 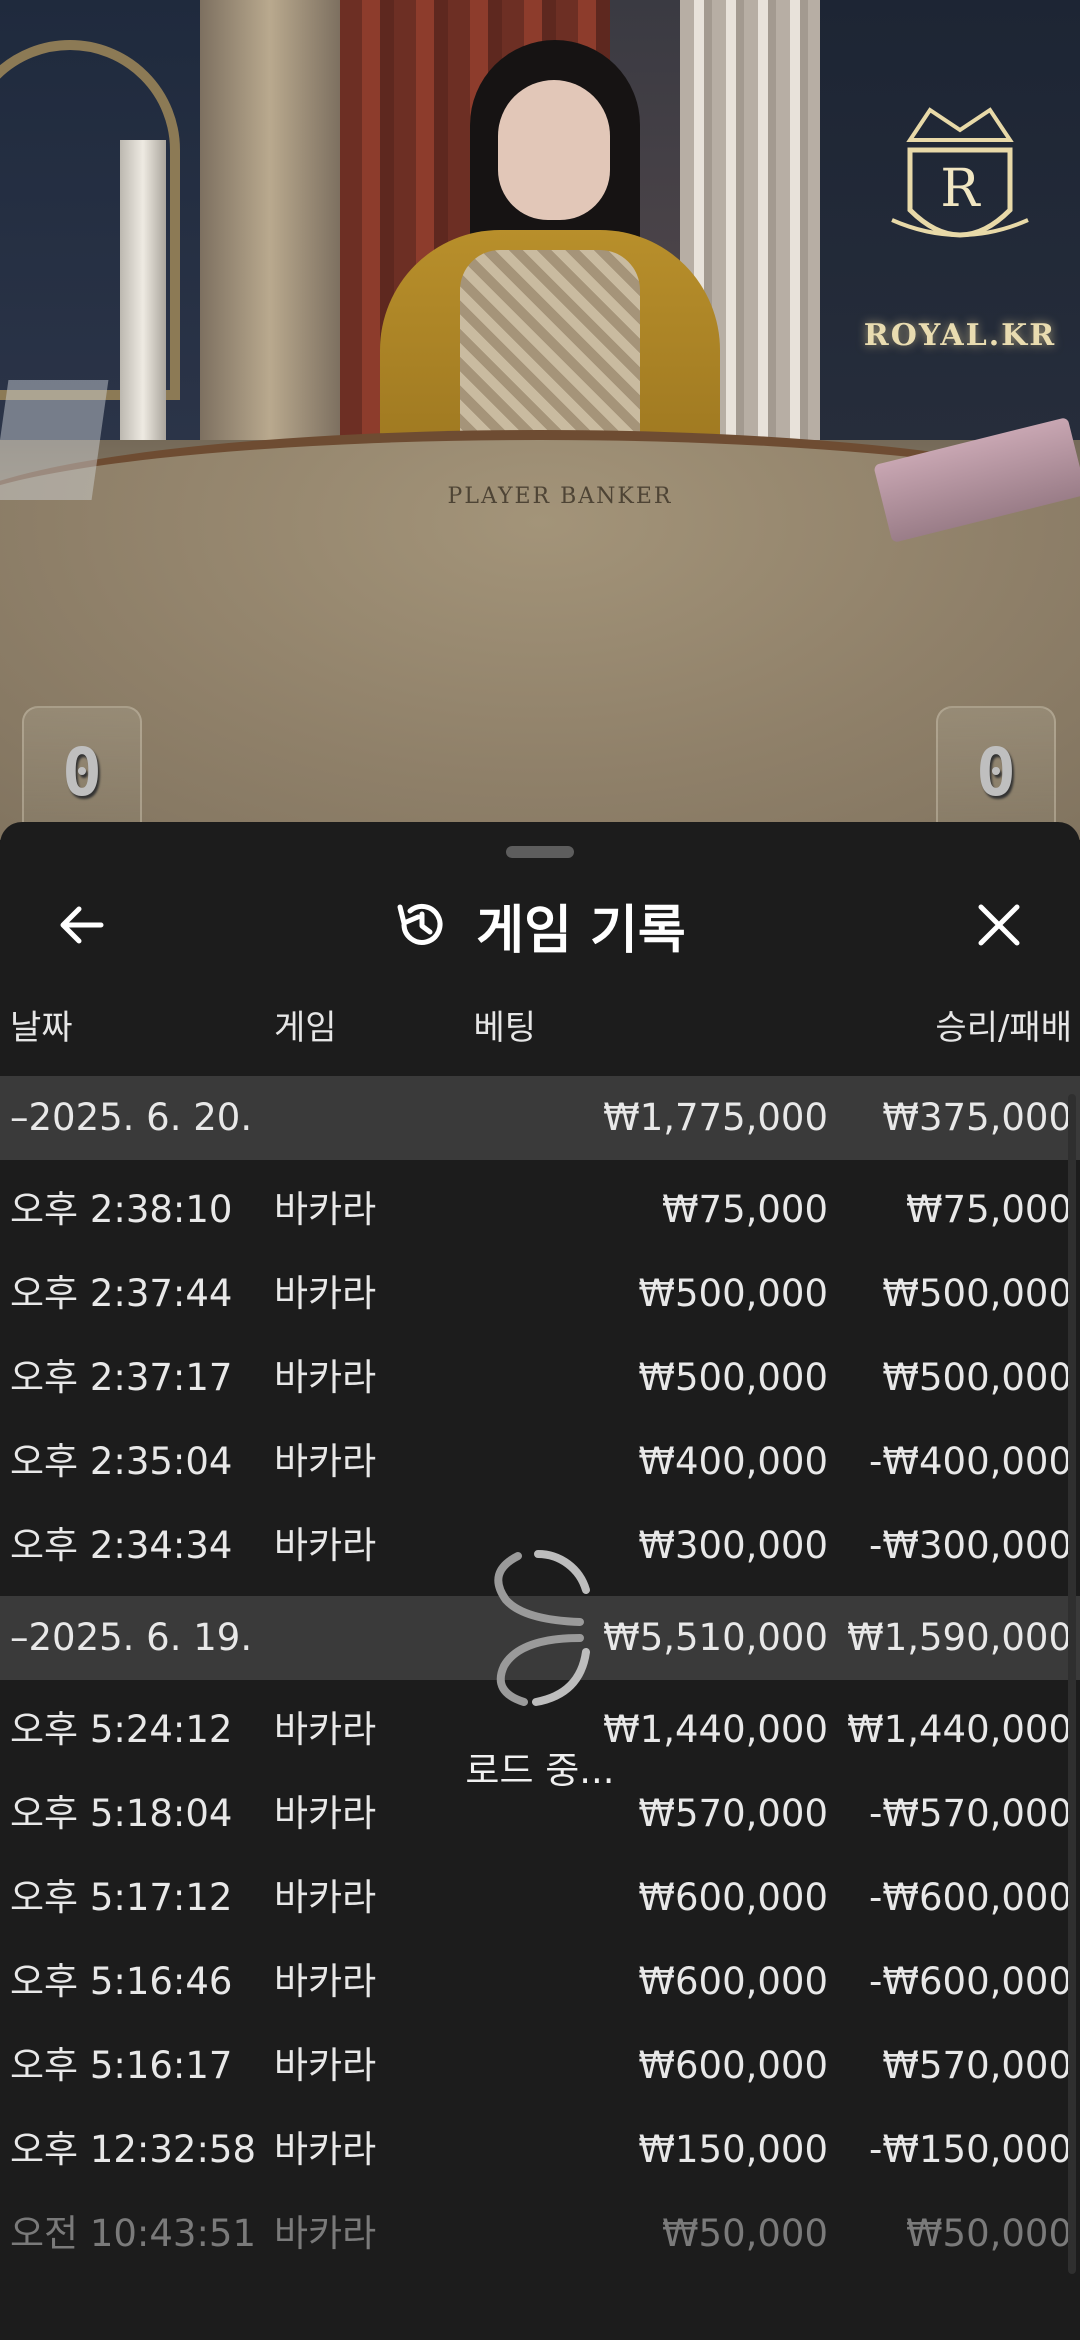 I want to click on page-title: 게임 기록, so click(x=581, y=930).